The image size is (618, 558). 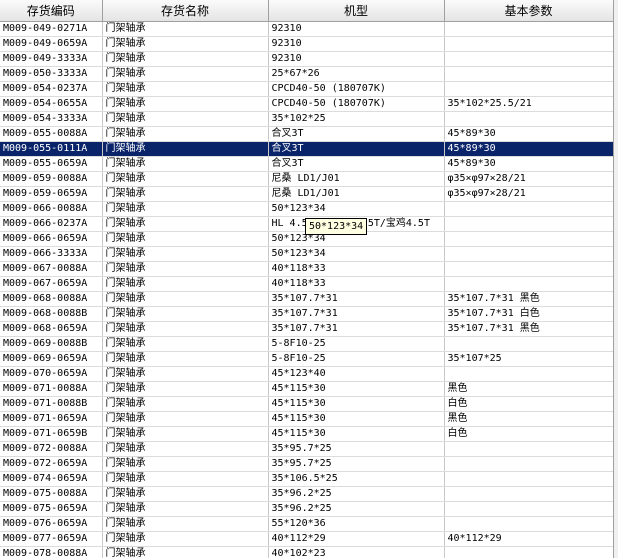 What do you see at coordinates (51, 149) in the screenshot?
I see `cell-code: M009-055-0111A` at bounding box center [51, 149].